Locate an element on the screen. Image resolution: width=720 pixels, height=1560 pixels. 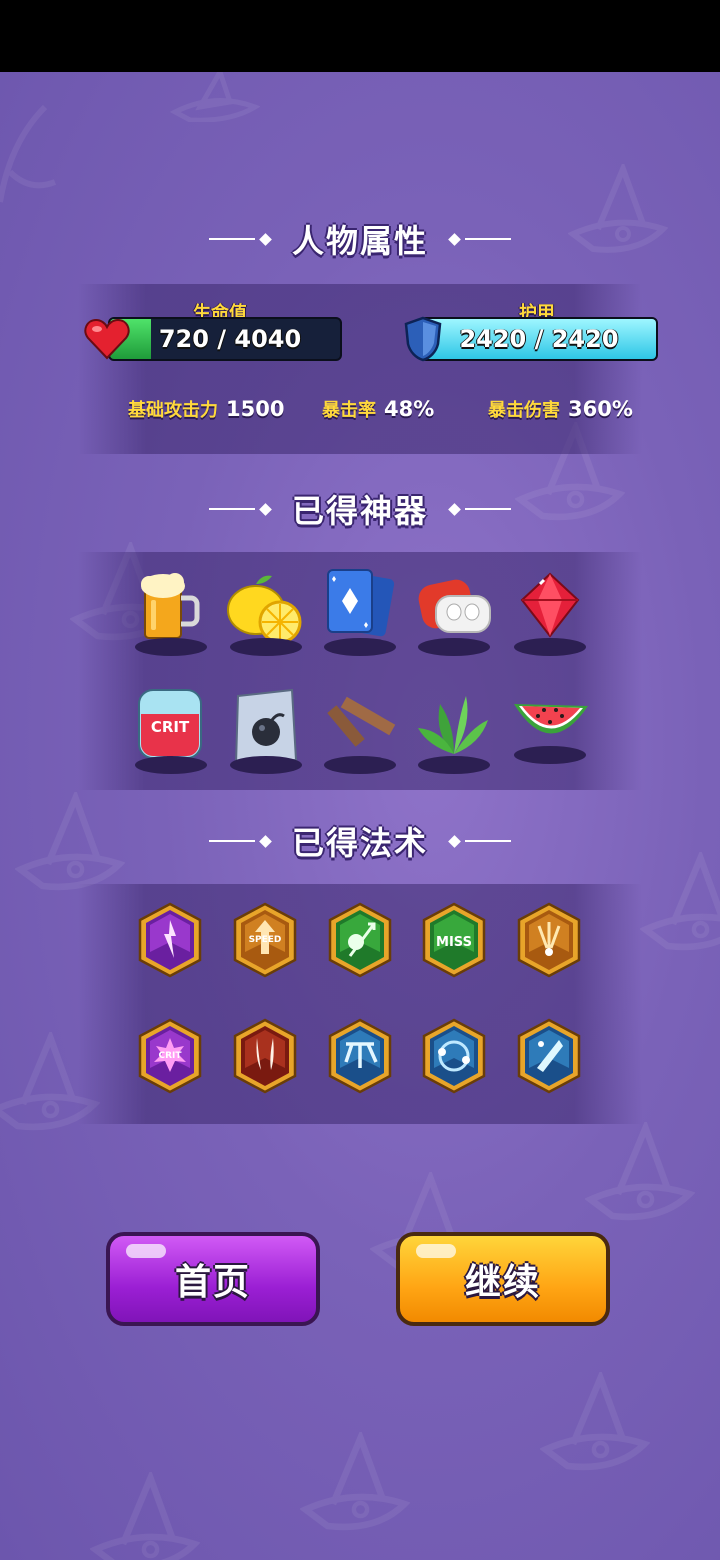
heart-icon is located at coordinates (107, 339).